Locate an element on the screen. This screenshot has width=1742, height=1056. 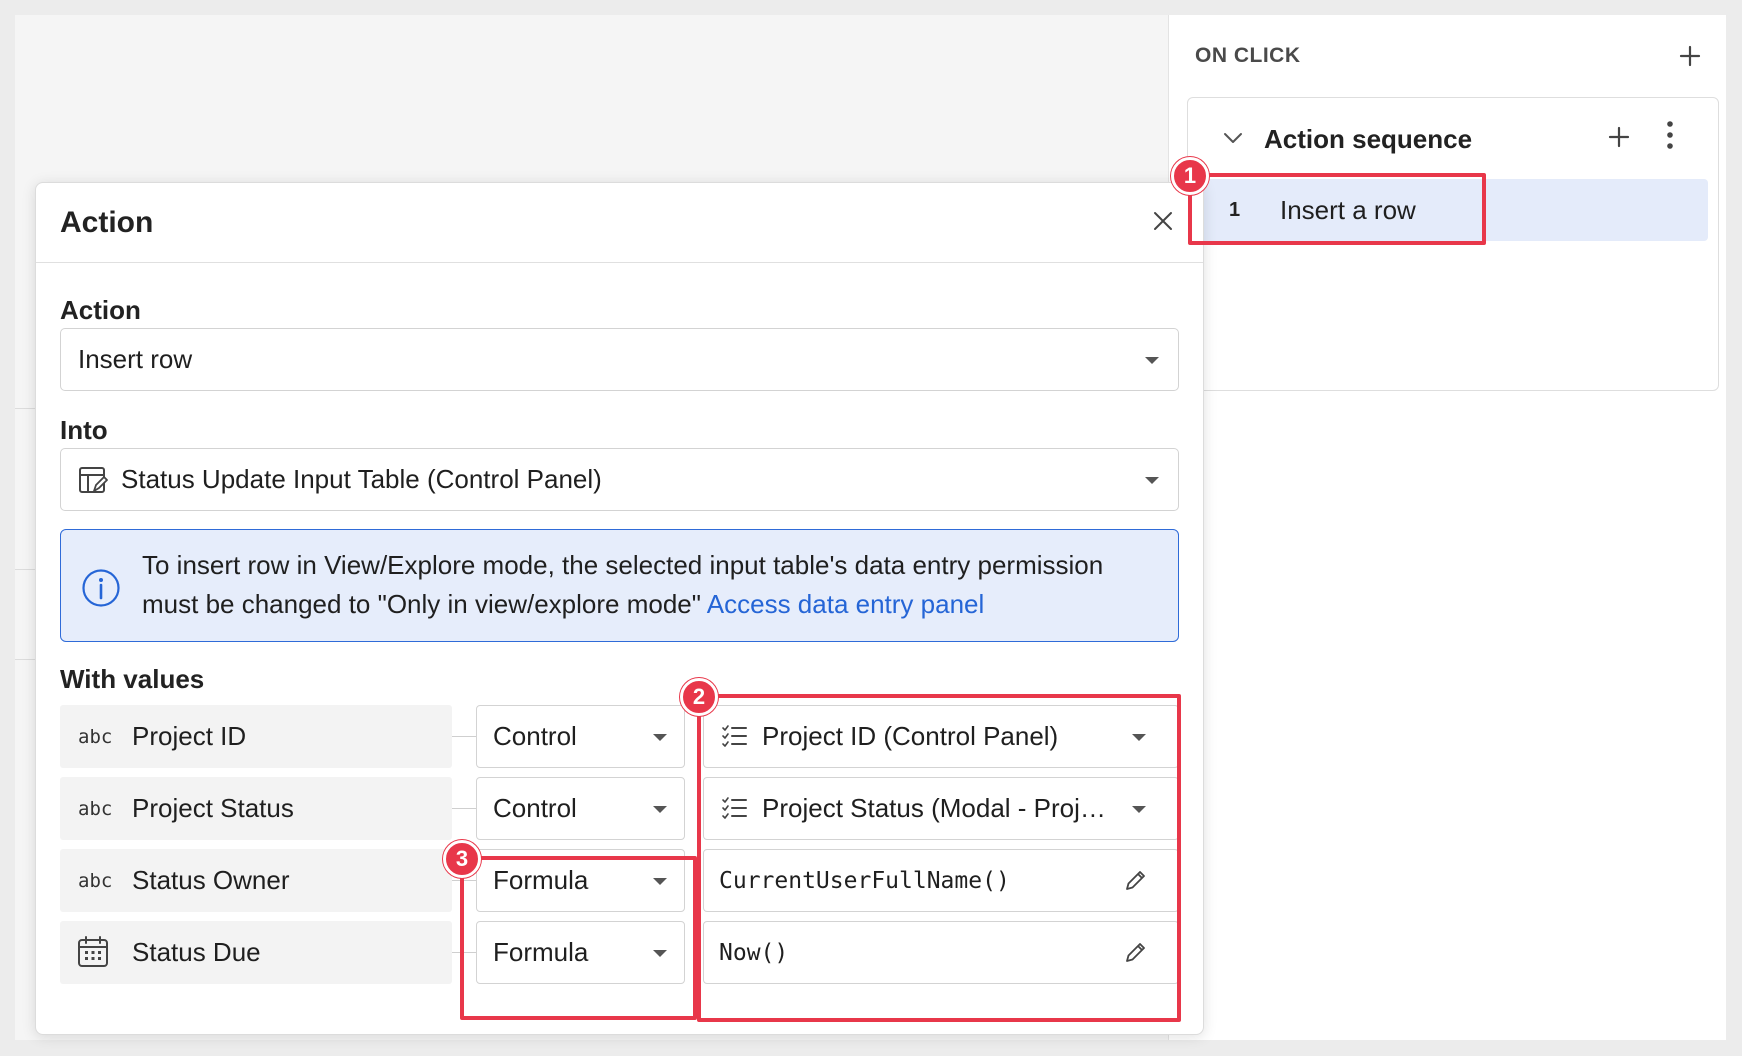
action-type-select: Insert row is located at coordinates (619, 359).